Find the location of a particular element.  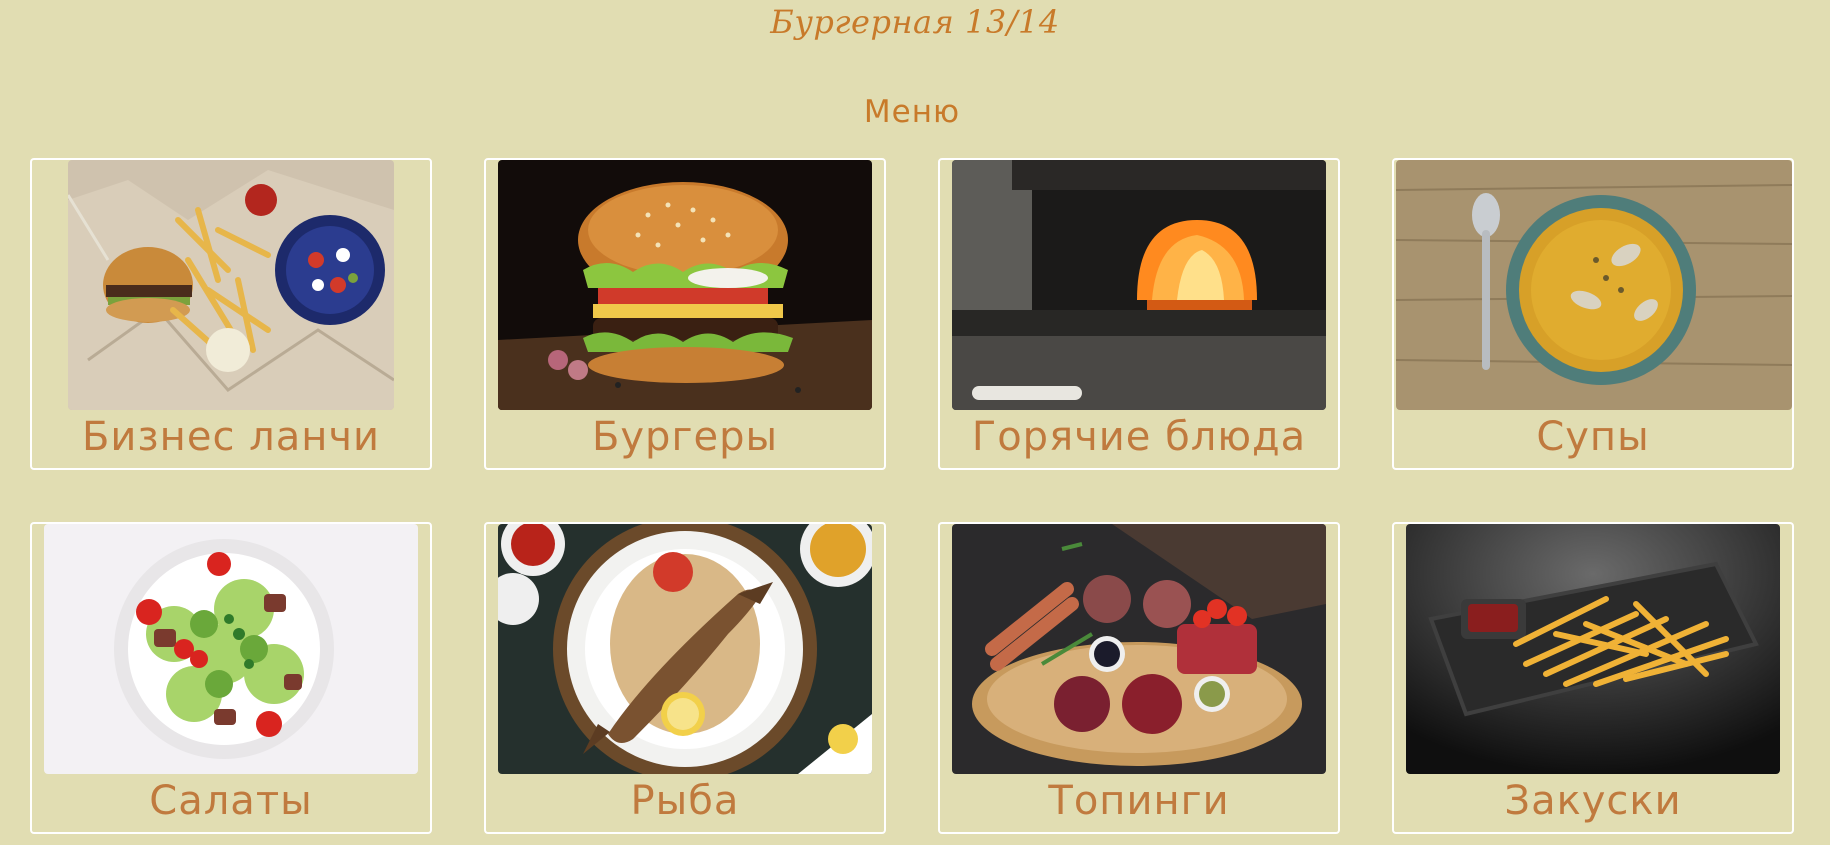

category-card-snacks: Закуски is located at coordinates (1593, 678).